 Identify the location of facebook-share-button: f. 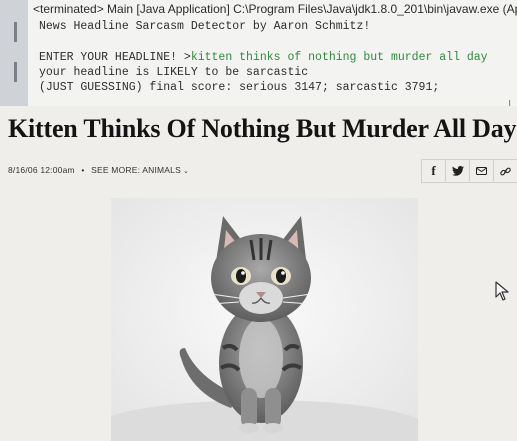
(433, 171).